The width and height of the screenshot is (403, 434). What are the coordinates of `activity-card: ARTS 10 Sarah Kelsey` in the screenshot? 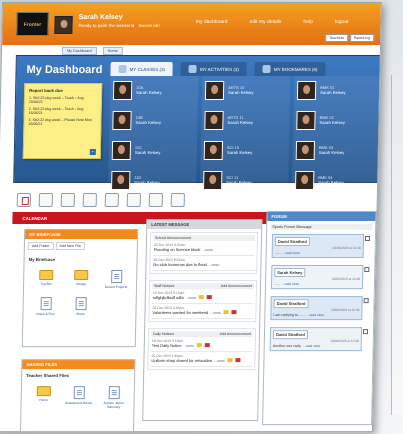 It's located at (246, 90).